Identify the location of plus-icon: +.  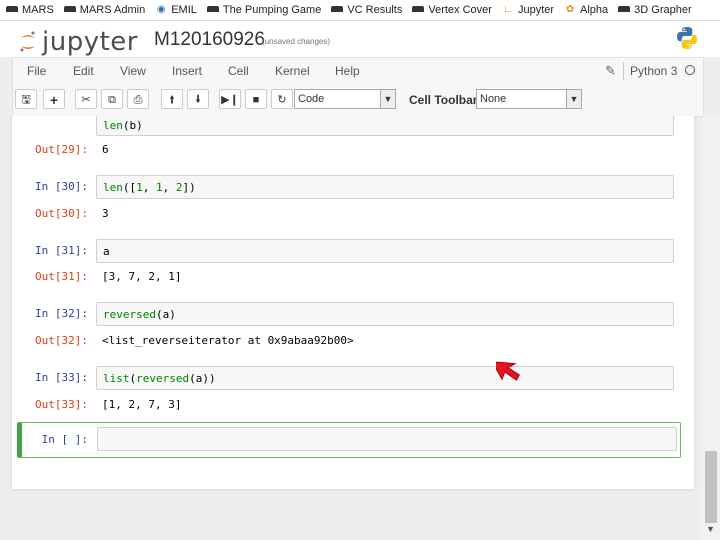
(54, 100).